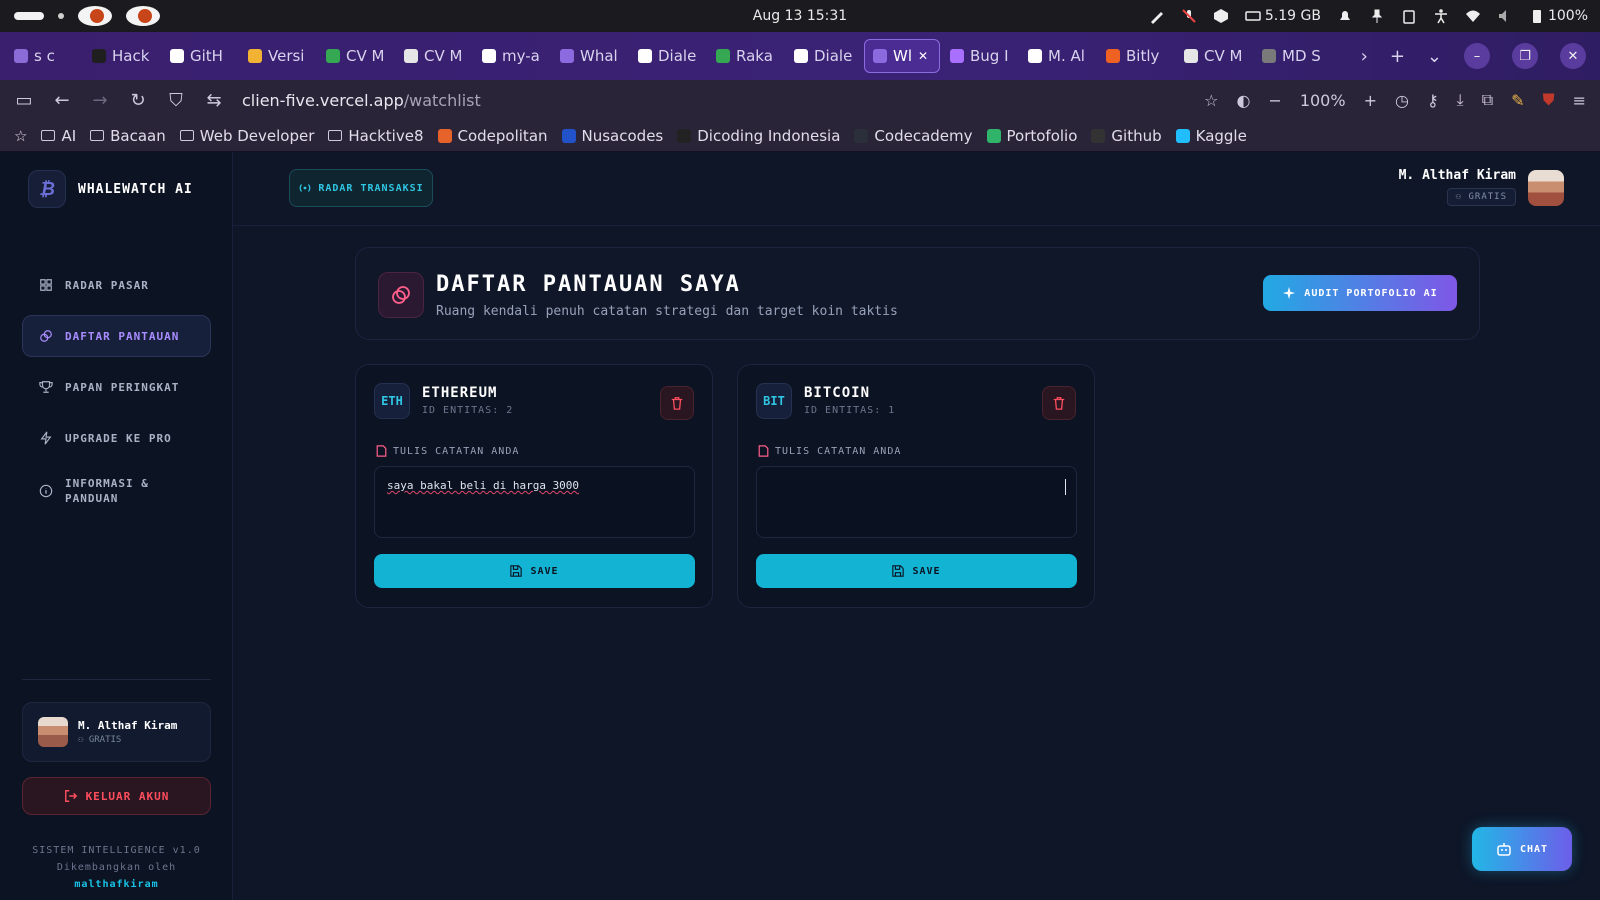 The width and height of the screenshot is (1600, 900). Describe the element at coordinates (913, 136) in the screenshot. I see `bookmark-item: Codecademy` at that location.